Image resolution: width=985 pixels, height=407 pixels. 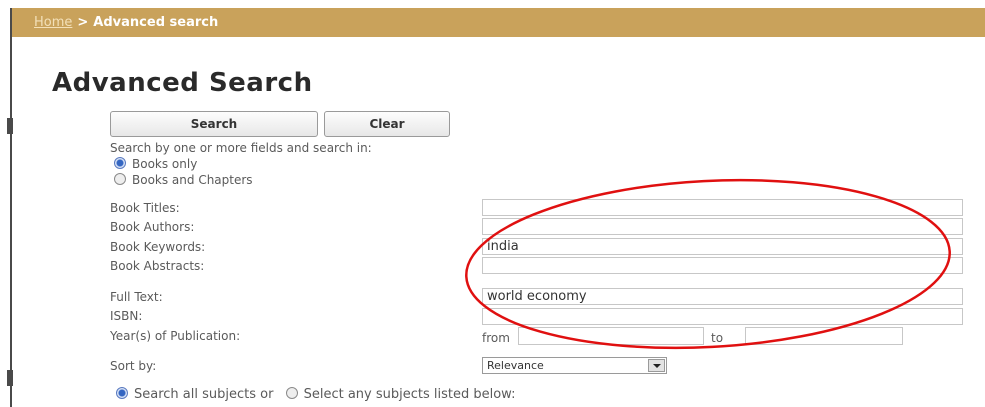 What do you see at coordinates (133, 366) in the screenshot?
I see `sort-by-label: Sort by:` at bounding box center [133, 366].